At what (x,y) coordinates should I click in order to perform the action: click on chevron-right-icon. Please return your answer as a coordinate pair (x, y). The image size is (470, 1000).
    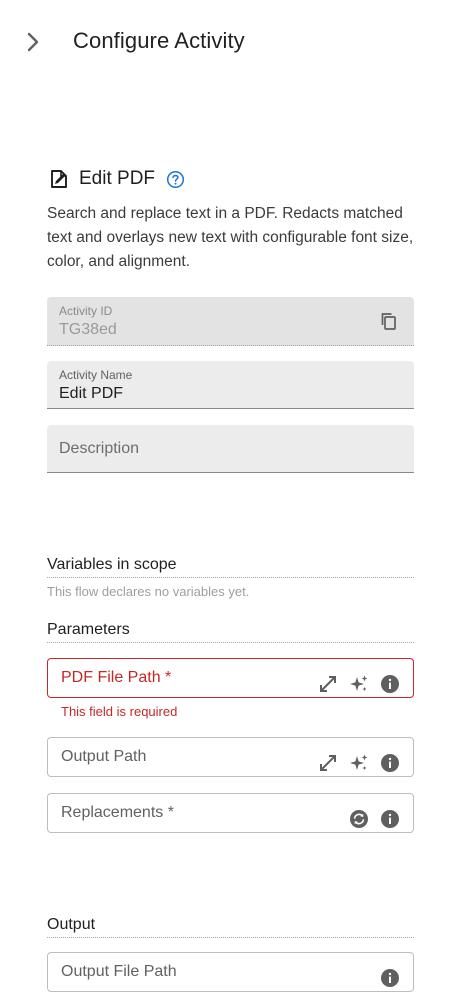
    Looking at the image, I should click on (33, 42).